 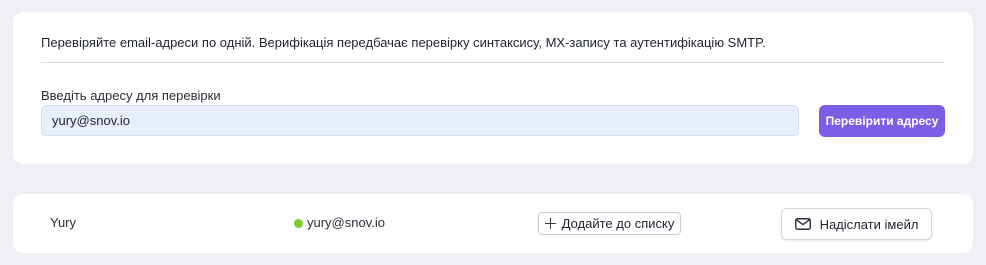 What do you see at coordinates (420, 120) in the screenshot?
I see `email-input` at bounding box center [420, 120].